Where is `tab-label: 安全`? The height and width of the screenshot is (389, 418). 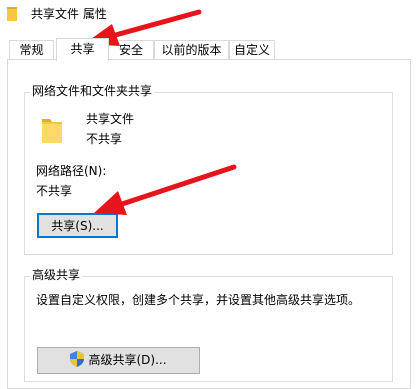
tab-label: 安全 is located at coordinates (130, 50).